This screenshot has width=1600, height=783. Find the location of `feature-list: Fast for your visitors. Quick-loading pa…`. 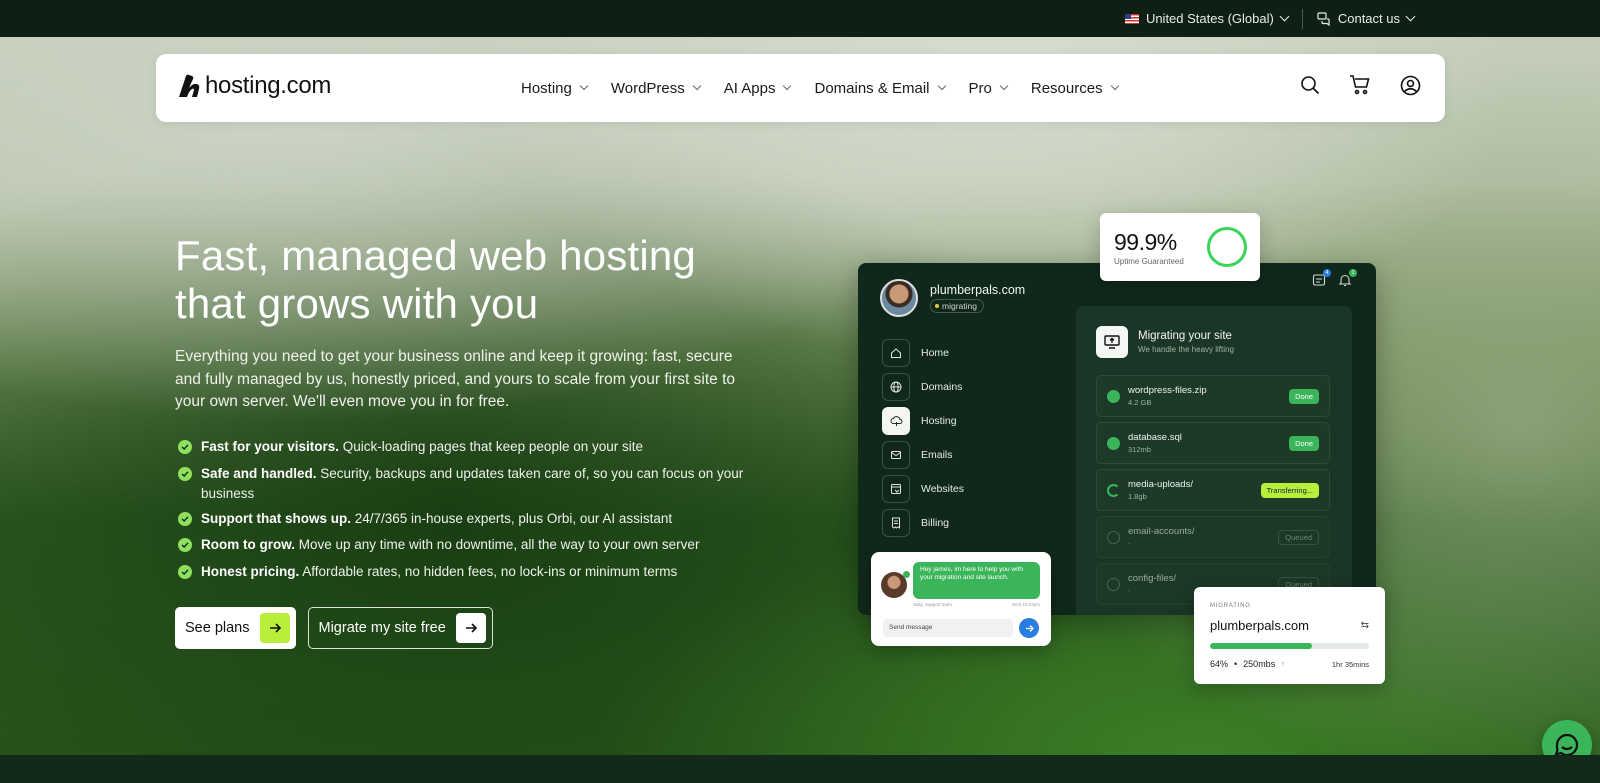

feature-list: Fast for your visitors. Quick-loading pa… is located at coordinates (465, 512).